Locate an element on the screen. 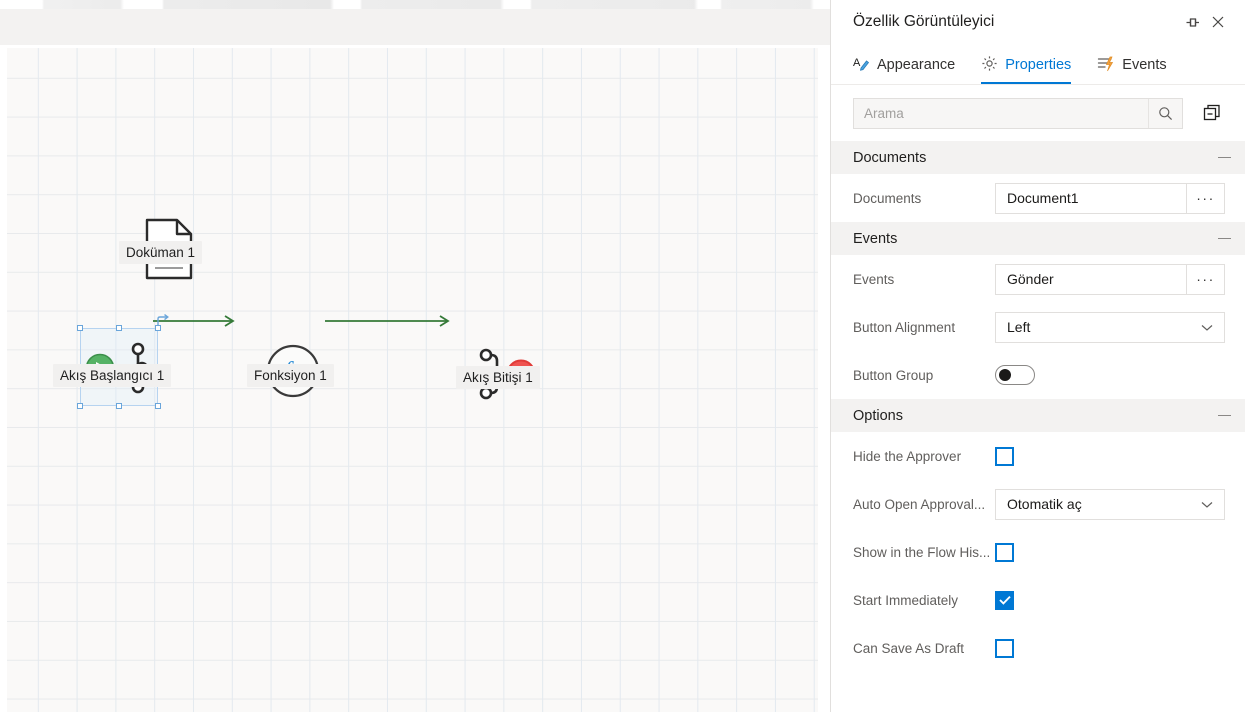  property-row-hide-the-approver: Hide the Approver is located at coordinates (1038, 456).